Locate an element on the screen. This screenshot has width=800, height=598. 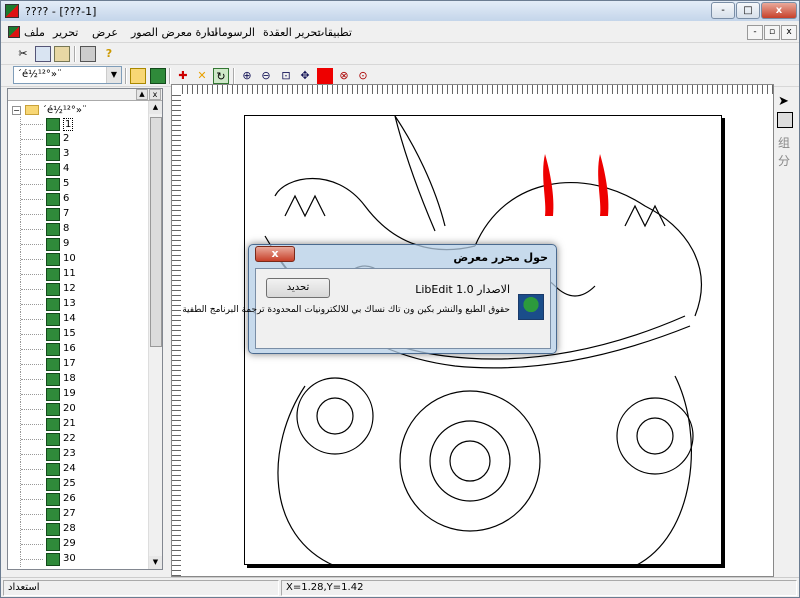
ok-button: تحديد is located at coordinates (298, 288).